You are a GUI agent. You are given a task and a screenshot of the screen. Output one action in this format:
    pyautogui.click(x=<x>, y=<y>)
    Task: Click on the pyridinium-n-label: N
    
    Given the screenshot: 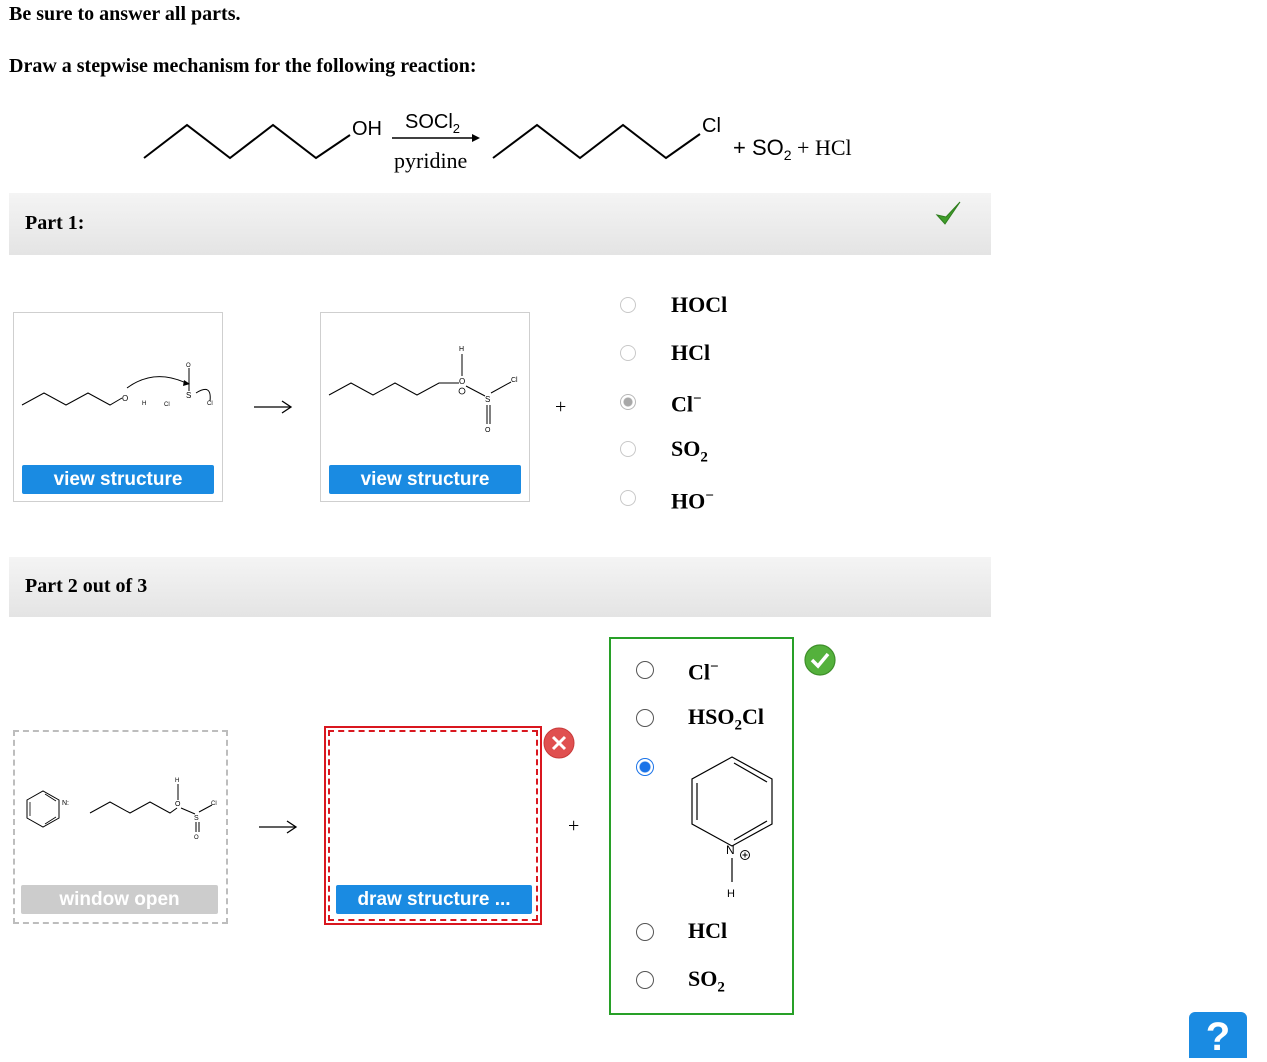 What is the action you would take?
    pyautogui.click(x=730, y=850)
    